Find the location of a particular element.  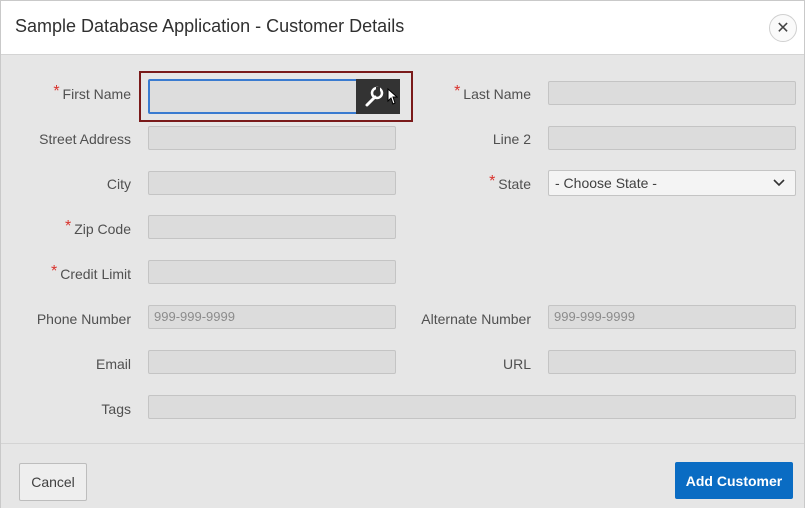

cancel-button: Cancel is located at coordinates (53, 482).